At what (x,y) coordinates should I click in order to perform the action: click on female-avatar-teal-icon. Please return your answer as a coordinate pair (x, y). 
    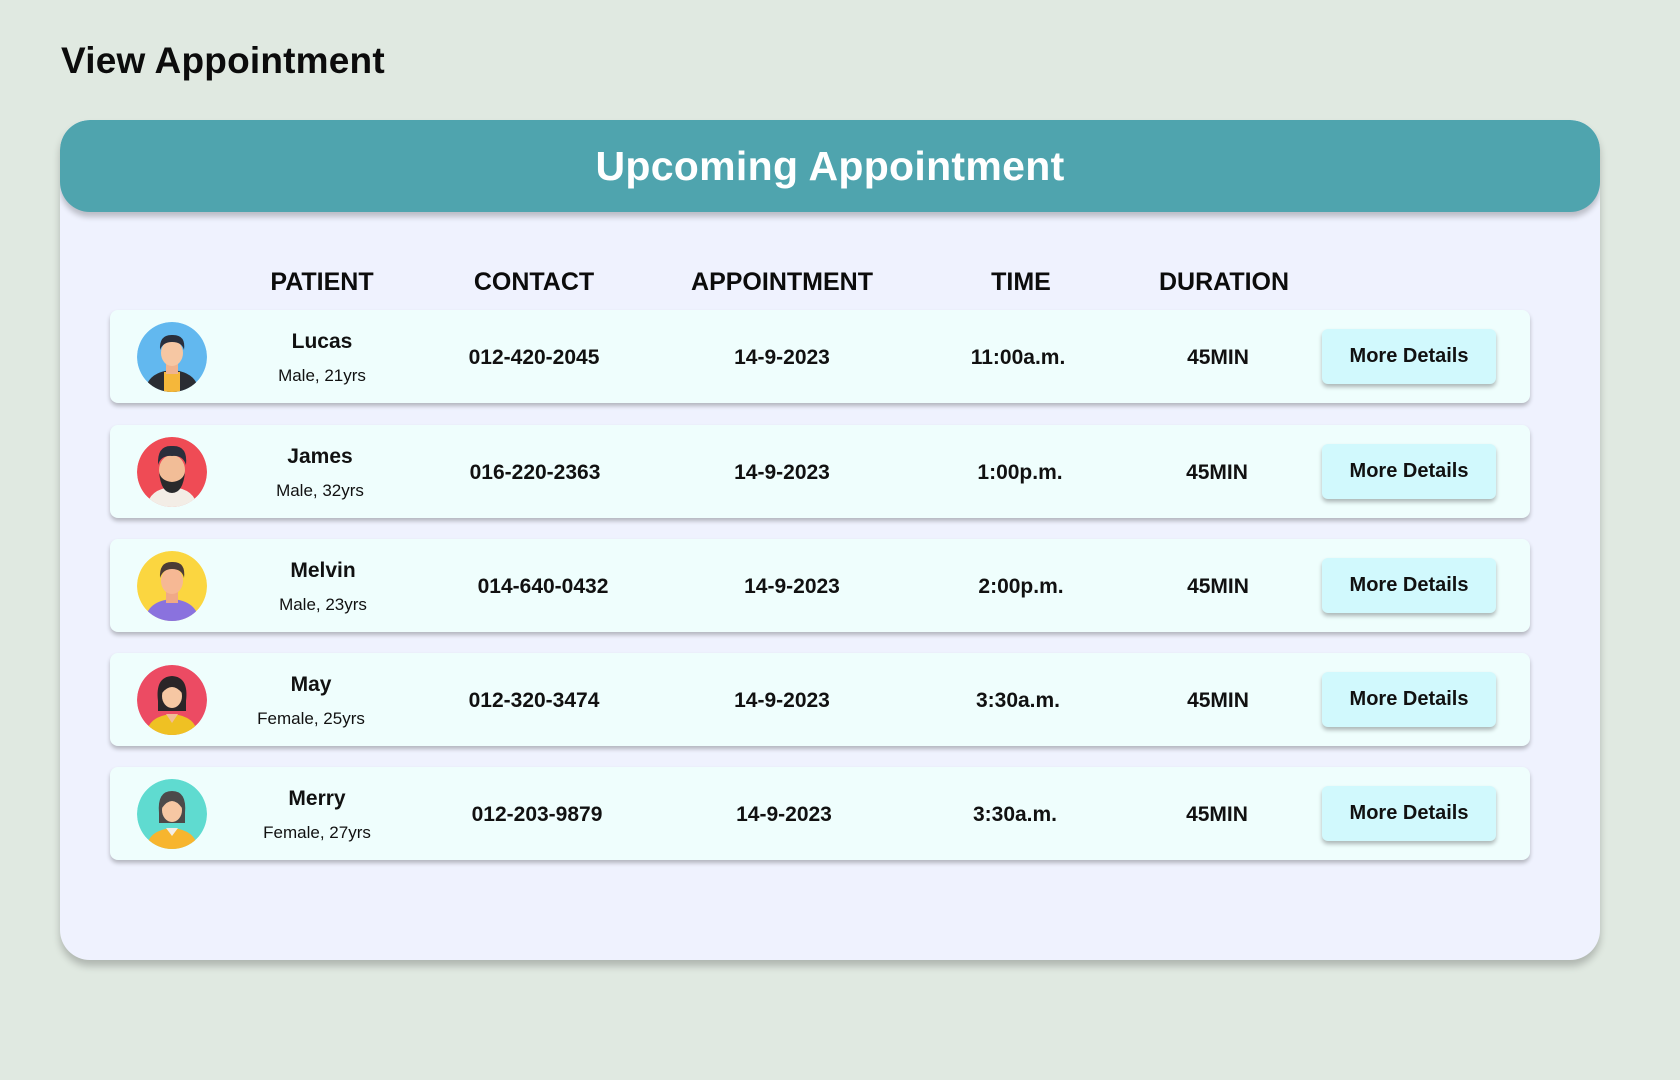
    Looking at the image, I should click on (172, 814).